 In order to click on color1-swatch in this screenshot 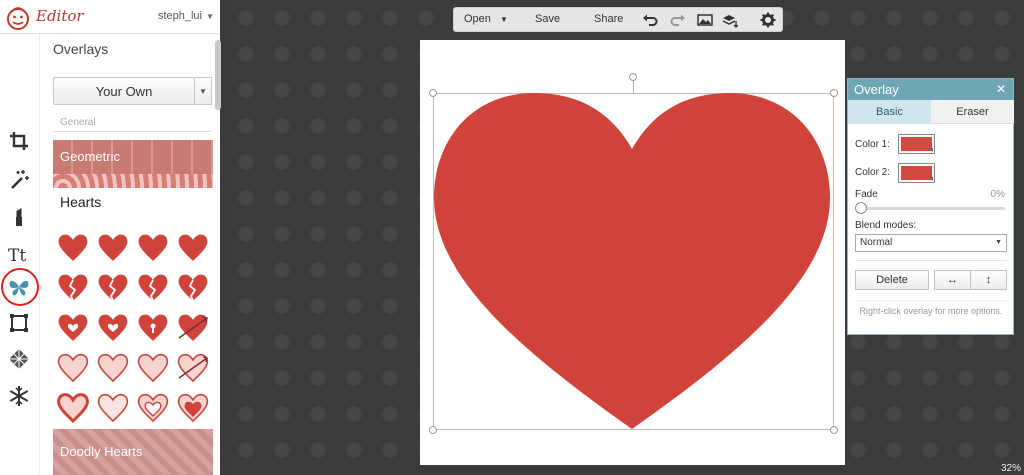, I will do `click(916, 144)`.